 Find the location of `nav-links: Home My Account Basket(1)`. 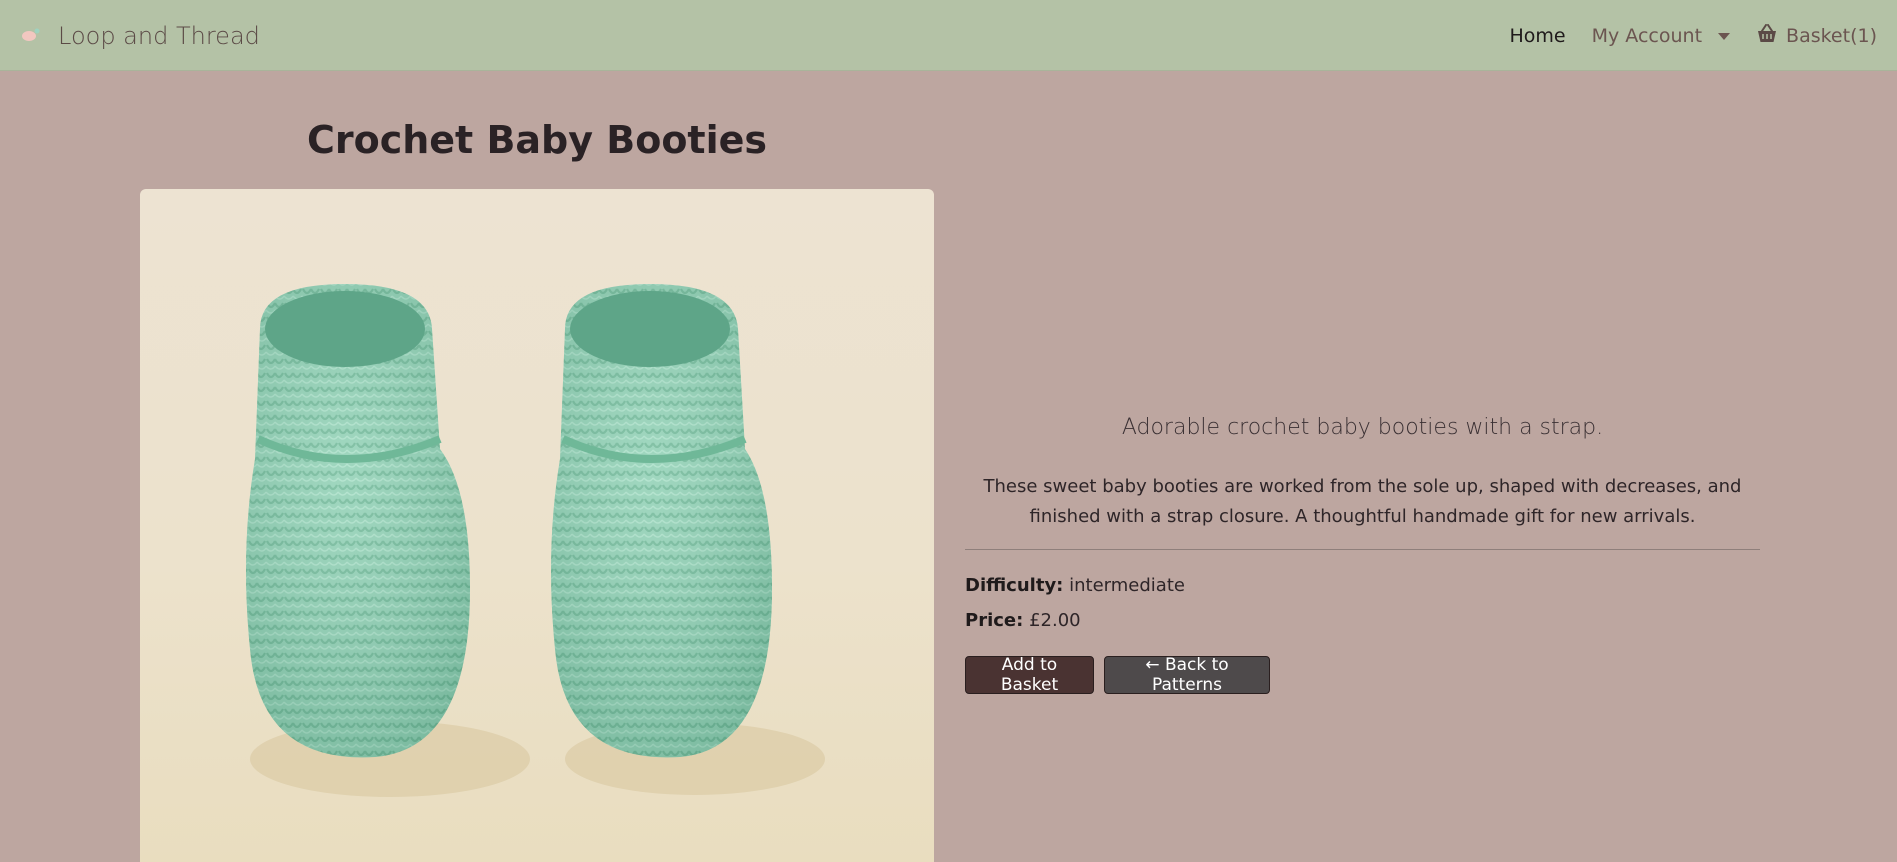

nav-links: Home My Account Basket(1) is located at coordinates (1693, 36).